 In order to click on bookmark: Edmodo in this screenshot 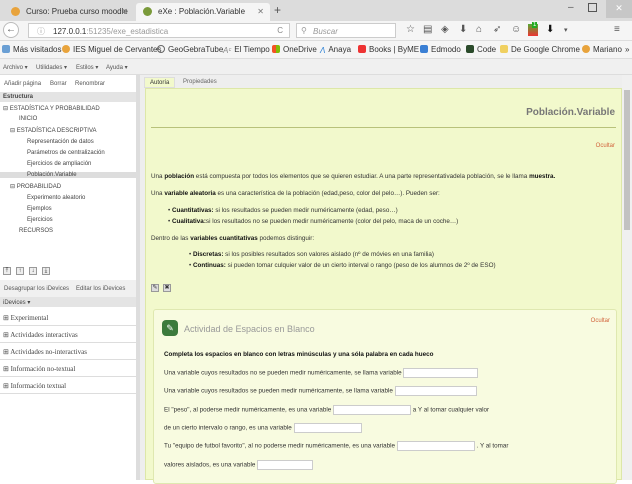, I will do `click(440, 49)`.